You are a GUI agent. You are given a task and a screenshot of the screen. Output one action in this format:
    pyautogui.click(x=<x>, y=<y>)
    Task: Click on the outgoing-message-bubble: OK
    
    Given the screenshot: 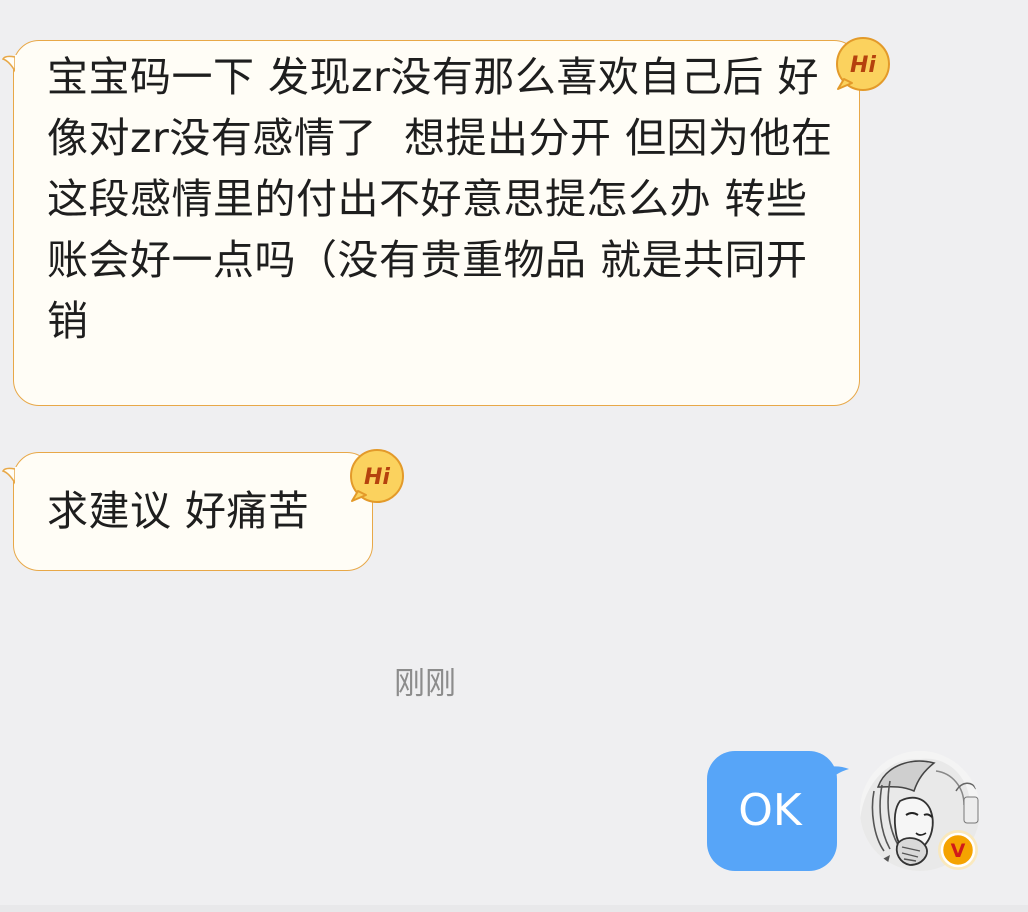 What is the action you would take?
    pyautogui.click(x=778, y=811)
    